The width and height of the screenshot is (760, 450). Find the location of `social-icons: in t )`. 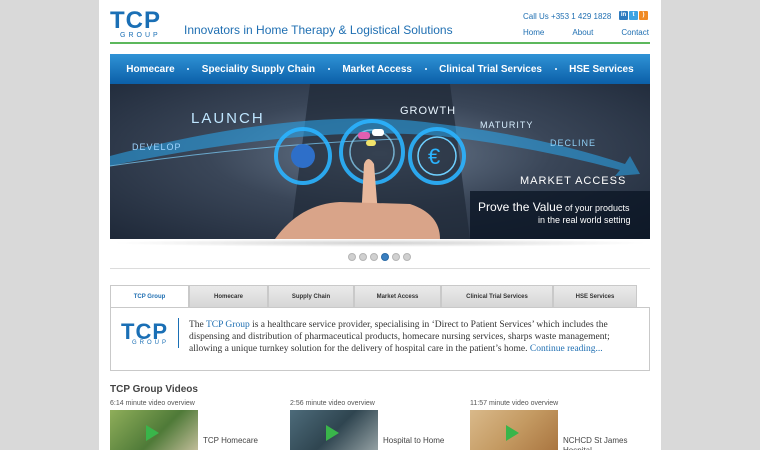

social-icons: in t ) is located at coordinates (633, 15).